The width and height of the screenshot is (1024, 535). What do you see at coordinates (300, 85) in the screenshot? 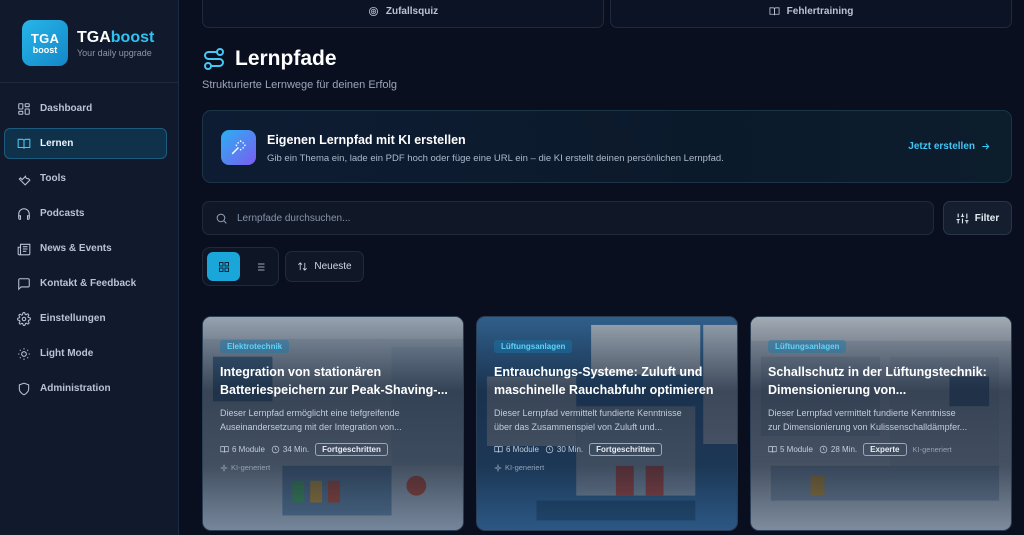
I see `page-subtitle: Strukturierte Lernwege für deinen Erfolg` at bounding box center [300, 85].